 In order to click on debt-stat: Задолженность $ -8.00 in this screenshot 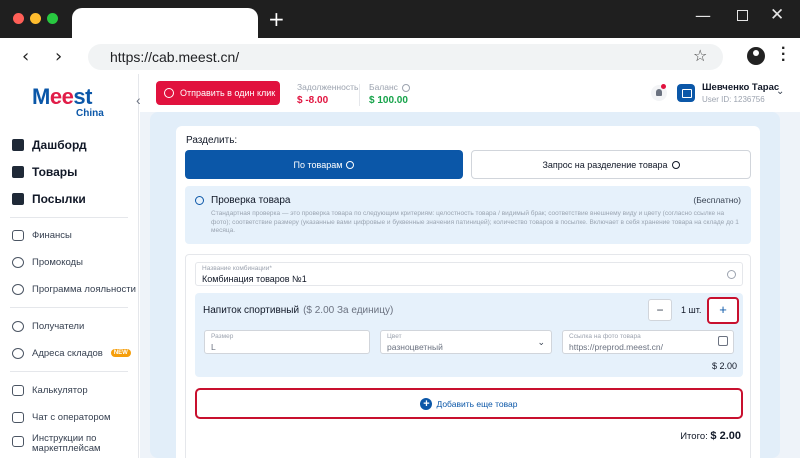, I will do `click(327, 94)`.